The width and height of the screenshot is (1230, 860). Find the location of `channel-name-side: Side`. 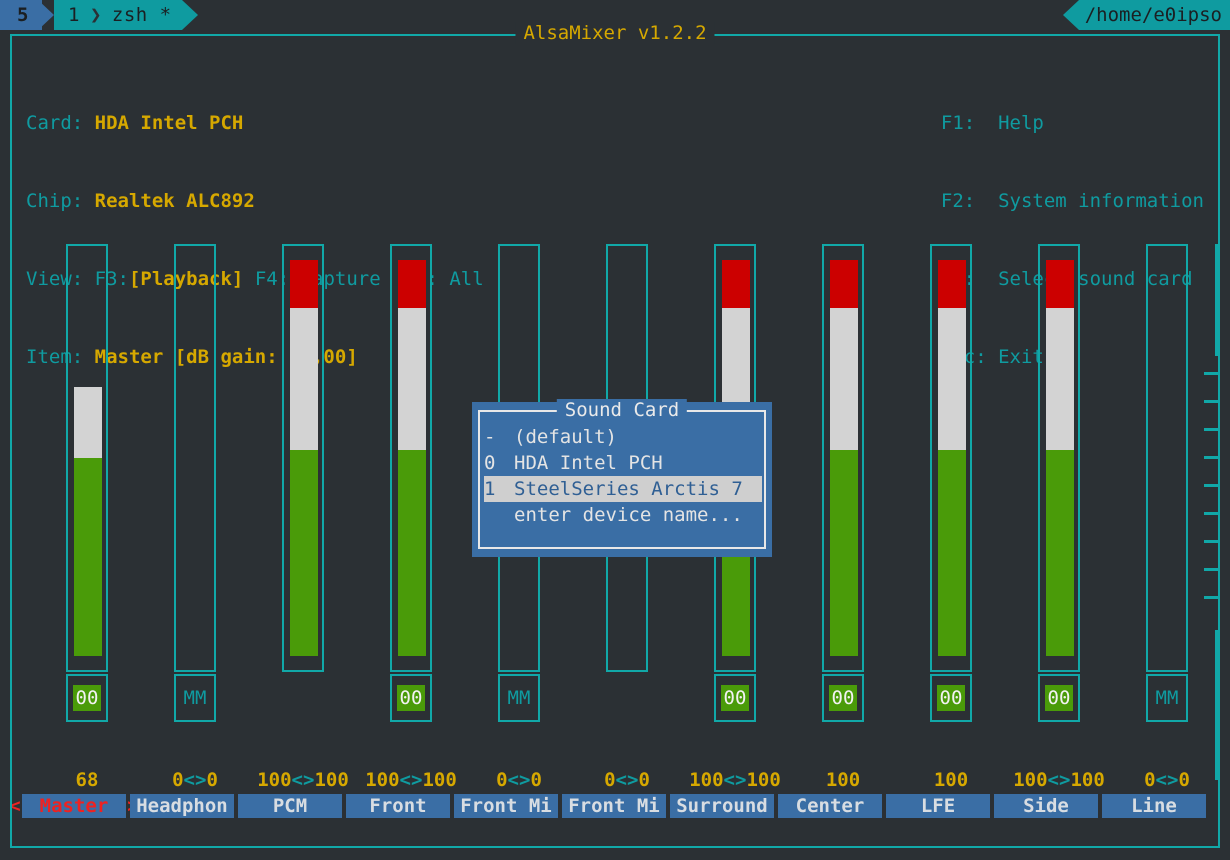

channel-name-side: Side is located at coordinates (1046, 806).